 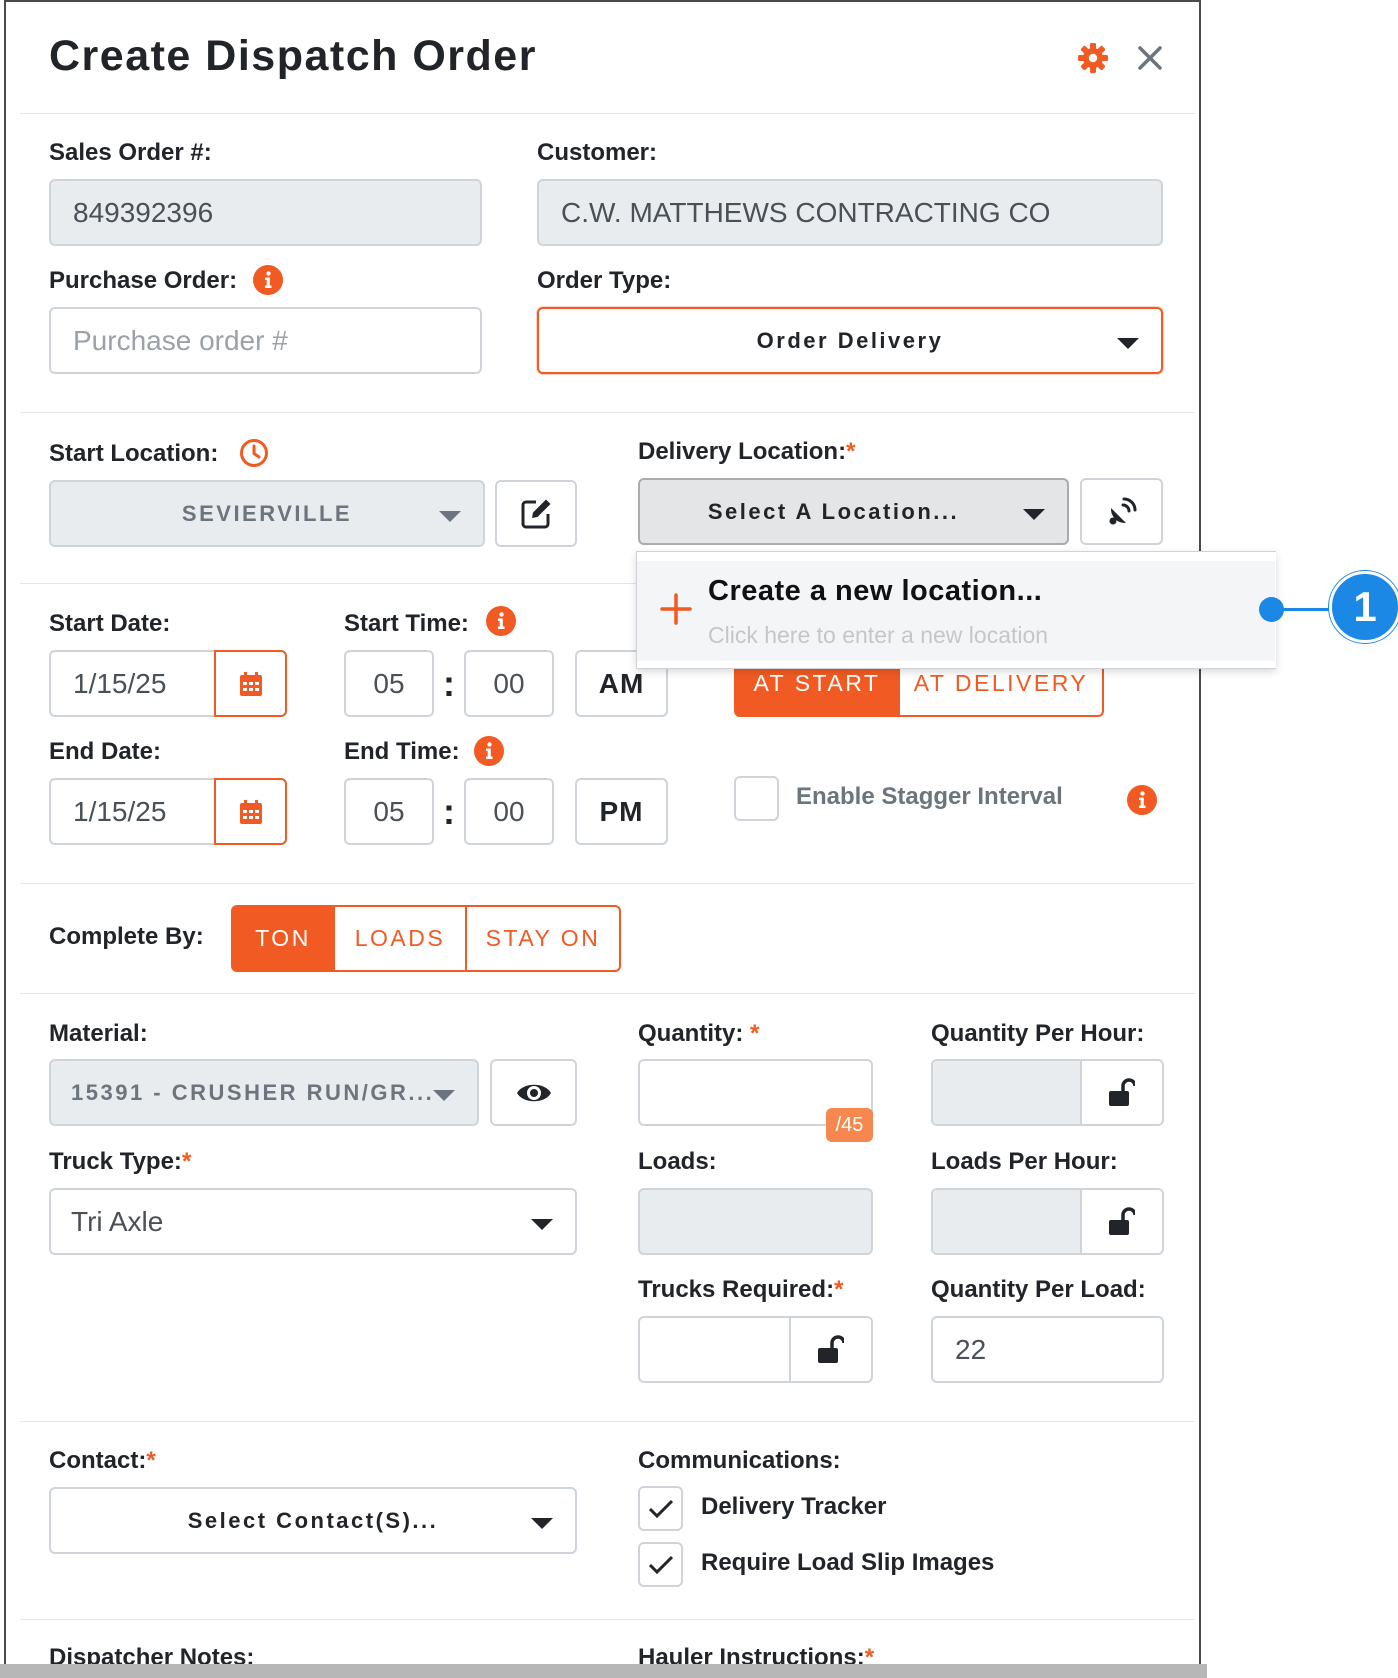 What do you see at coordinates (265, 212) in the screenshot?
I see `sales-order-field: 849392396` at bounding box center [265, 212].